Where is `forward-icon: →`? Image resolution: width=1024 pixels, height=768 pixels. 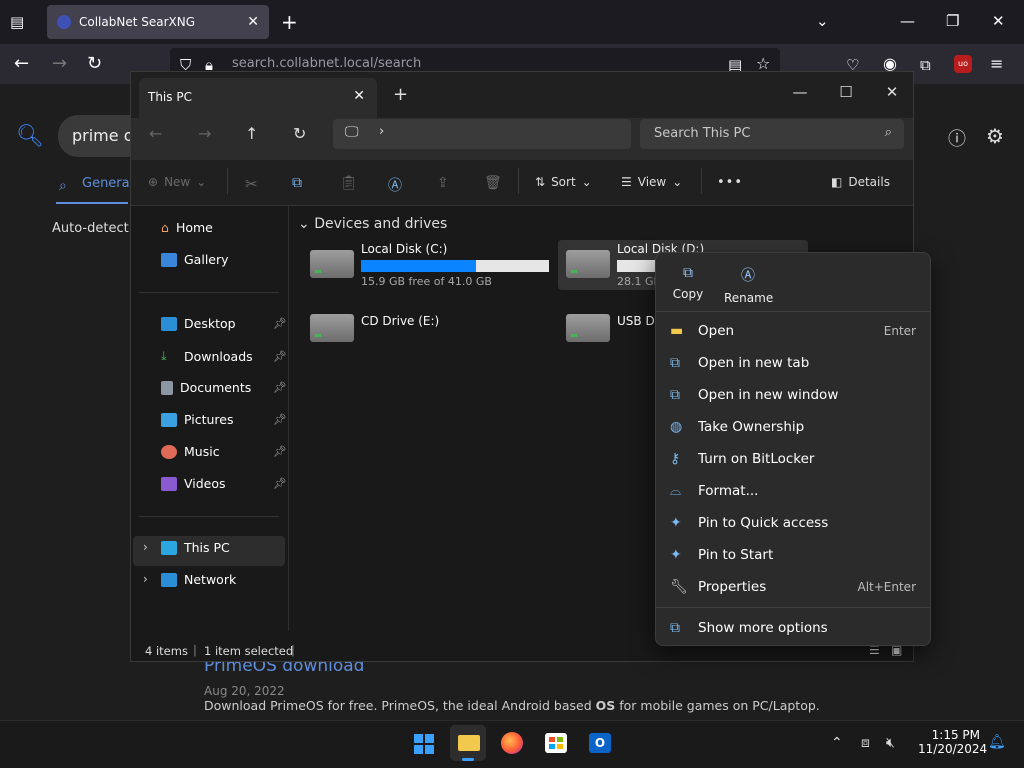
forward-icon: → is located at coordinates (59, 64).